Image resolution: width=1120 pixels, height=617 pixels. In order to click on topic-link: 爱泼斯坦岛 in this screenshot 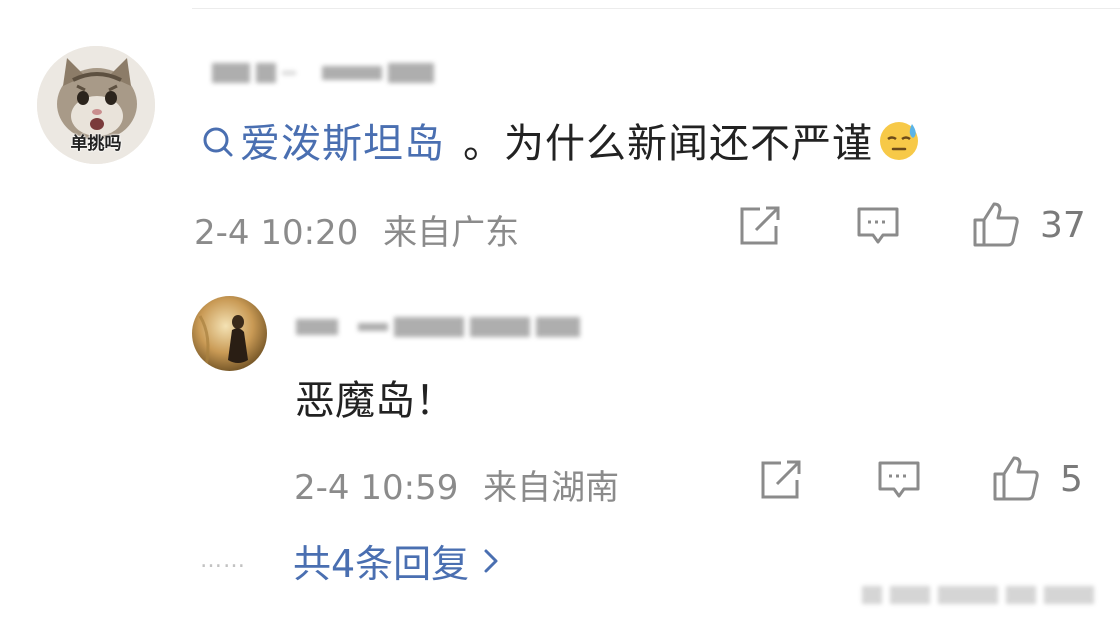, I will do `click(321, 140)`.